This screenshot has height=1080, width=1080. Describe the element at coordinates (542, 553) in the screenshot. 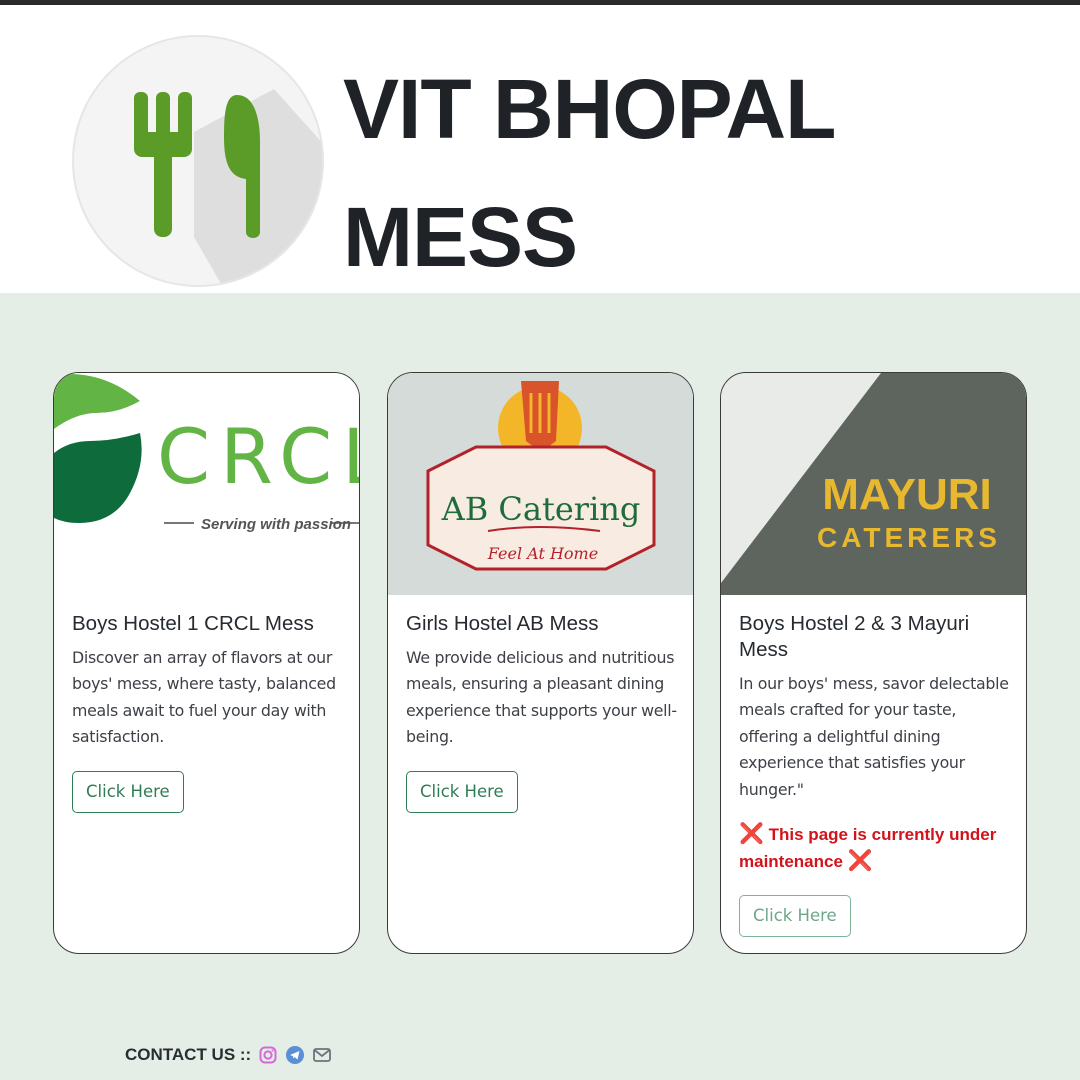

I see `svg-text: Feel At Home` at that location.